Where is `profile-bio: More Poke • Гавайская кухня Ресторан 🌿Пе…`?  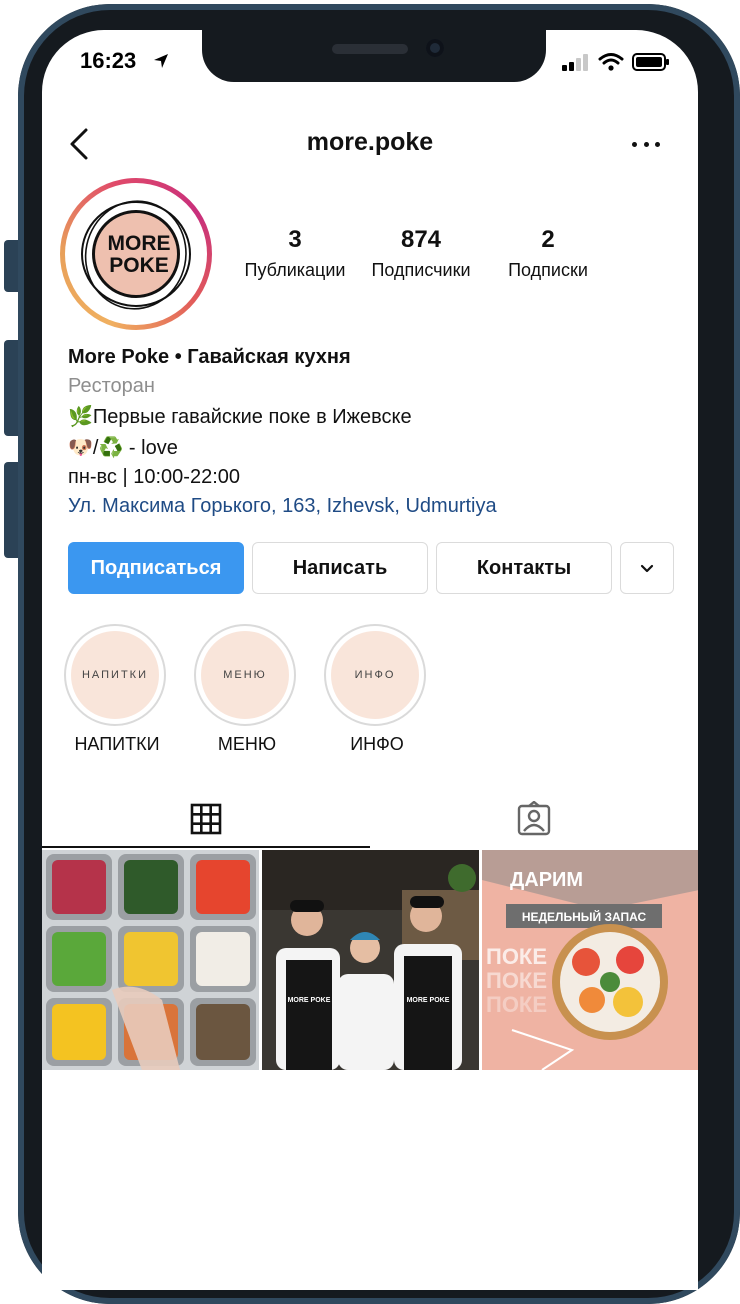
profile-bio: More Poke • Гавайская кухня Ресторан 🌿Пе… is located at coordinates (373, 432).